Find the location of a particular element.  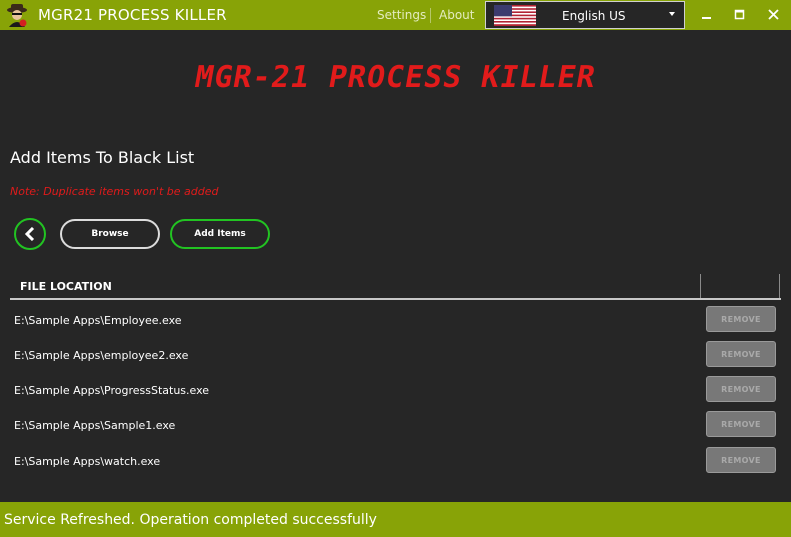

dropdown-arrow-icon is located at coordinates (672, 14).